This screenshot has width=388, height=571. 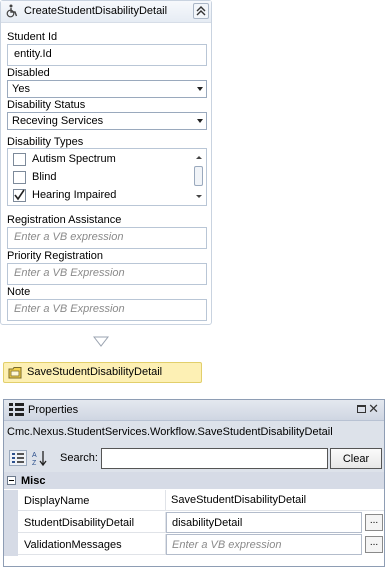 I want to click on scroll-up-icon, so click(x=199, y=157).